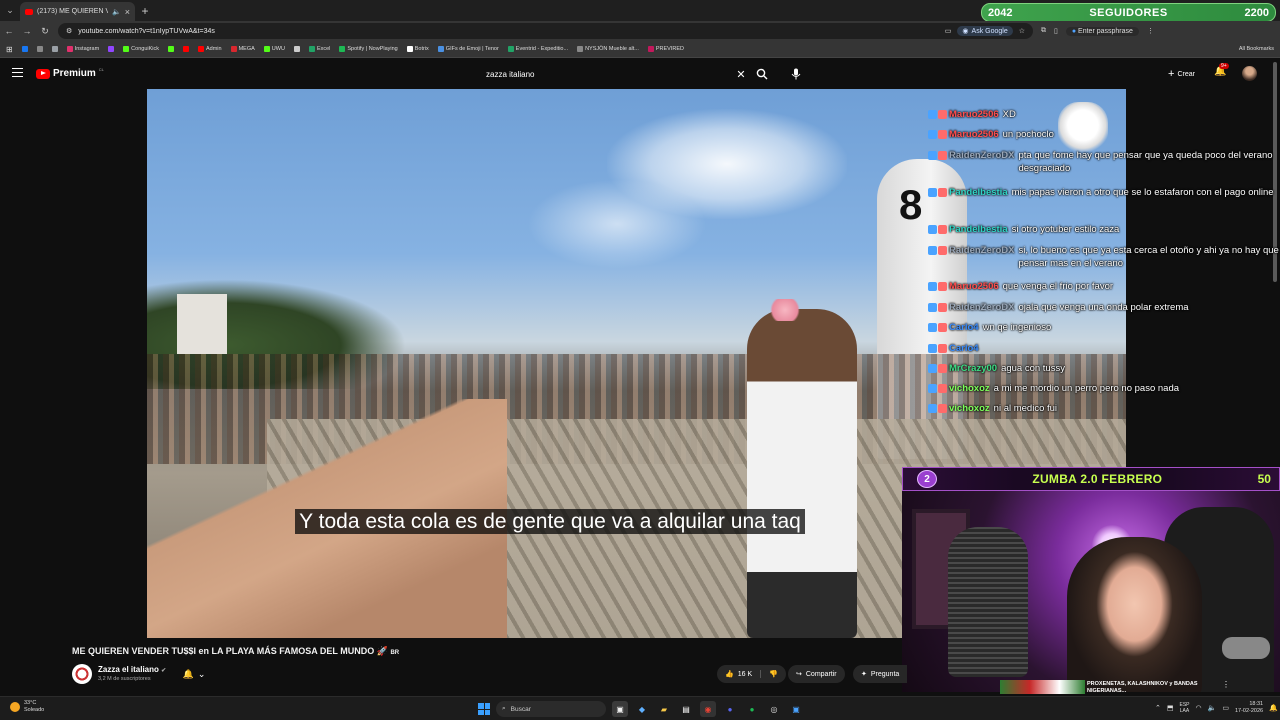 The image size is (1280, 720). Describe the element at coordinates (669, 49) in the screenshot. I see `bookmark-label: PREVIRED` at that location.